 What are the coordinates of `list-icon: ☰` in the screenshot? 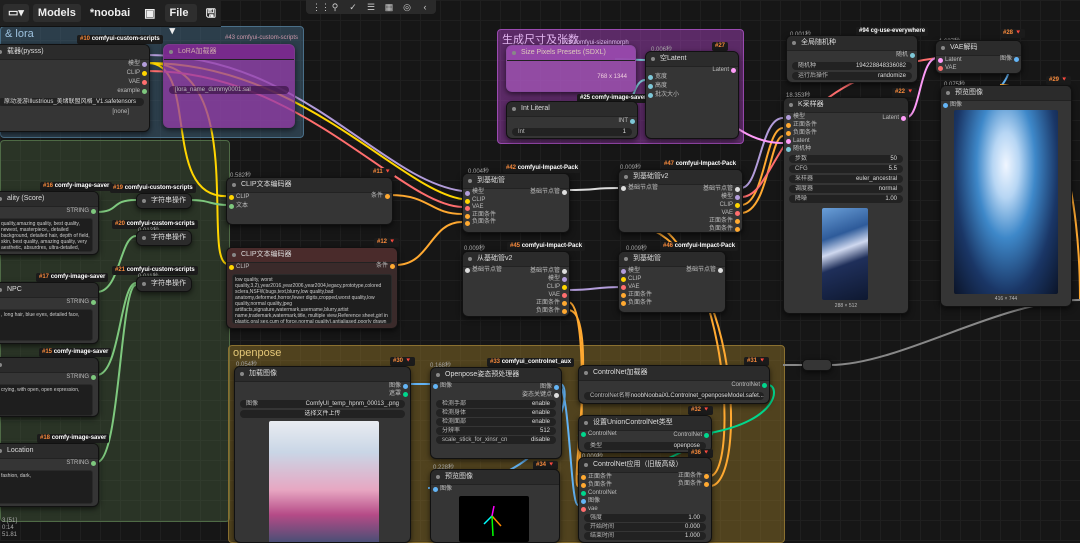 It's located at (371, 7).